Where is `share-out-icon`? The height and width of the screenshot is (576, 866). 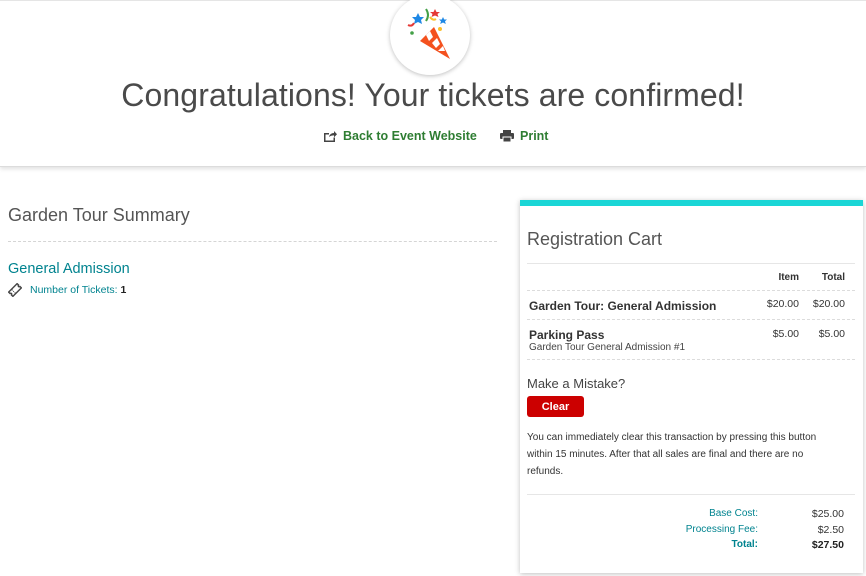
share-out-icon is located at coordinates (330, 136).